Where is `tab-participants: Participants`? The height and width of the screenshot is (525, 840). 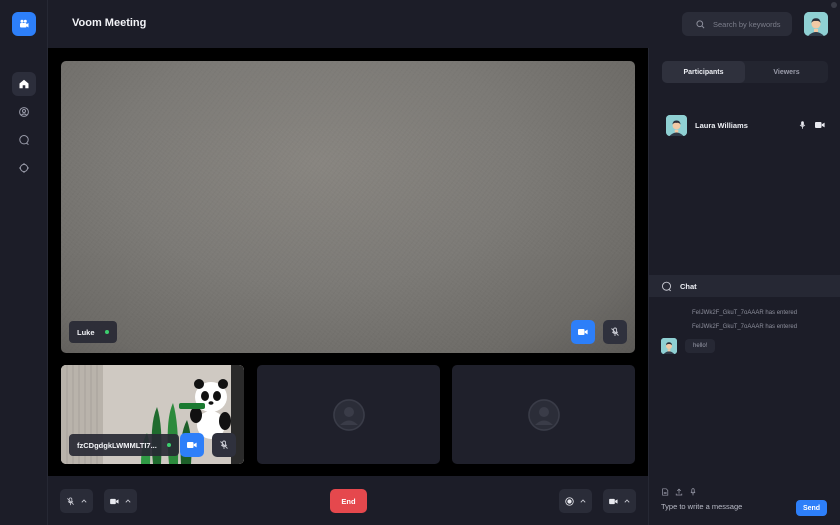
tab-participants: Participants is located at coordinates (703, 72).